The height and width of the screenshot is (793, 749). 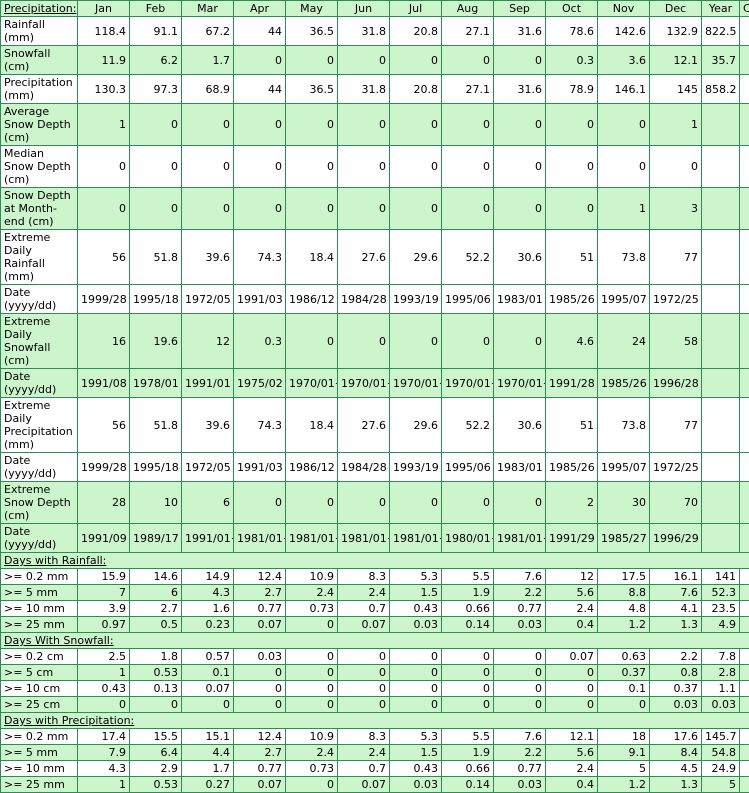 What do you see at coordinates (208, 89) in the screenshot?
I see `cell-mar: 68.9` at bounding box center [208, 89].